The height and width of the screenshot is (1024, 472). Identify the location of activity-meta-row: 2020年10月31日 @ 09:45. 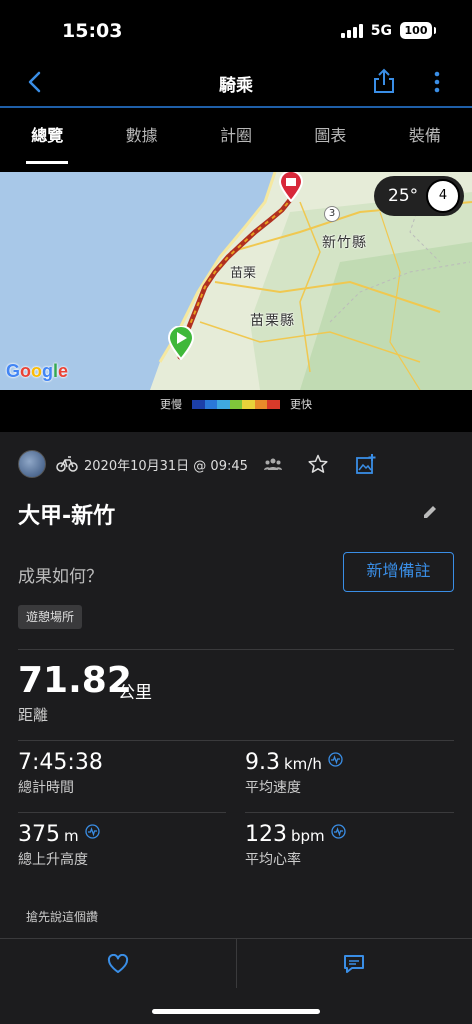
(236, 464).